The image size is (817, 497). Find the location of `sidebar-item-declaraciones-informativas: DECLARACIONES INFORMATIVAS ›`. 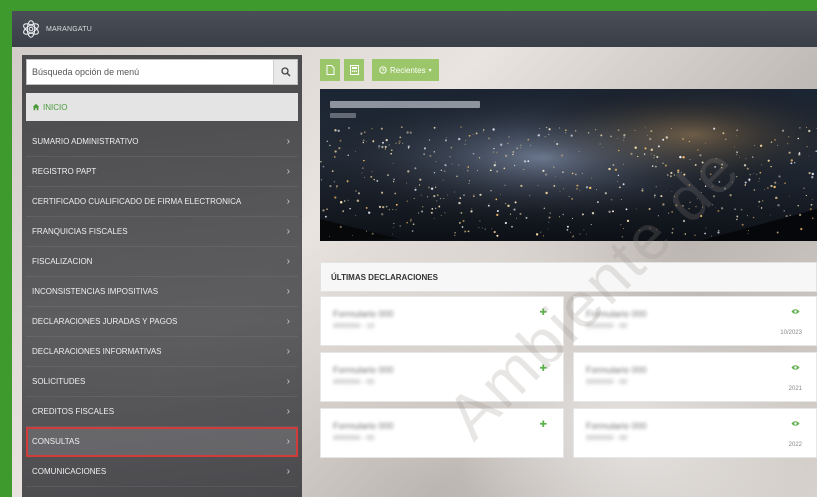

sidebar-item-declaraciones-informativas: DECLARACIONES INFORMATIVAS › is located at coordinates (162, 352).